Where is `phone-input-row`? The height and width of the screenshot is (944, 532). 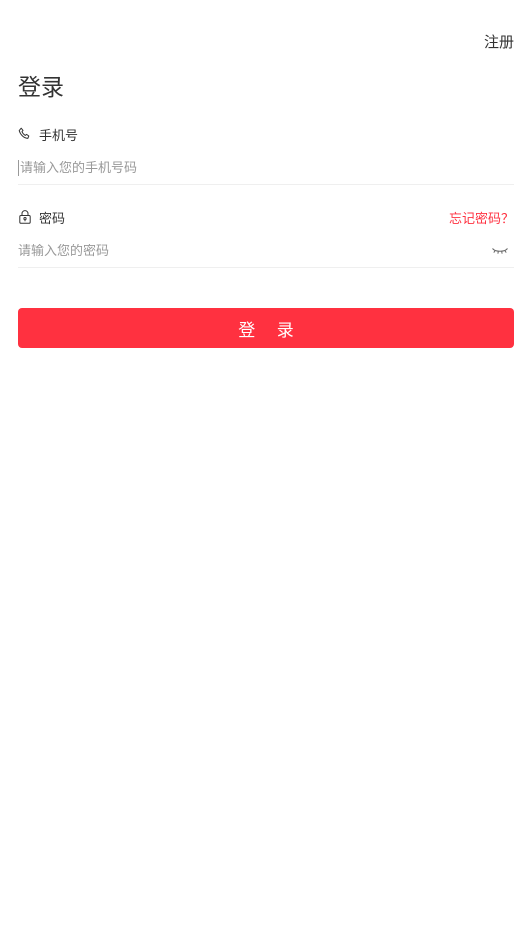
phone-input-row is located at coordinates (266, 168).